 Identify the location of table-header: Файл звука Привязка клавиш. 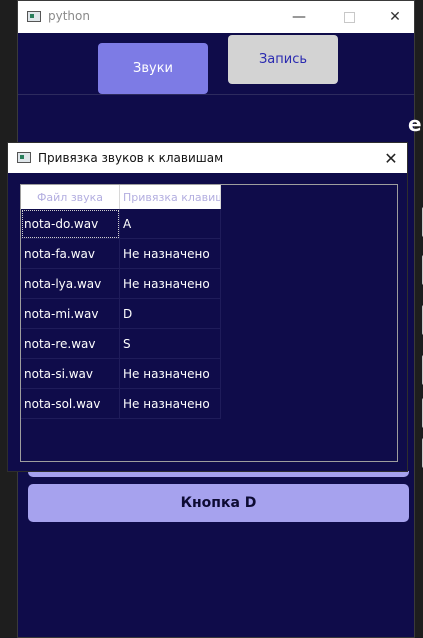
(121, 197).